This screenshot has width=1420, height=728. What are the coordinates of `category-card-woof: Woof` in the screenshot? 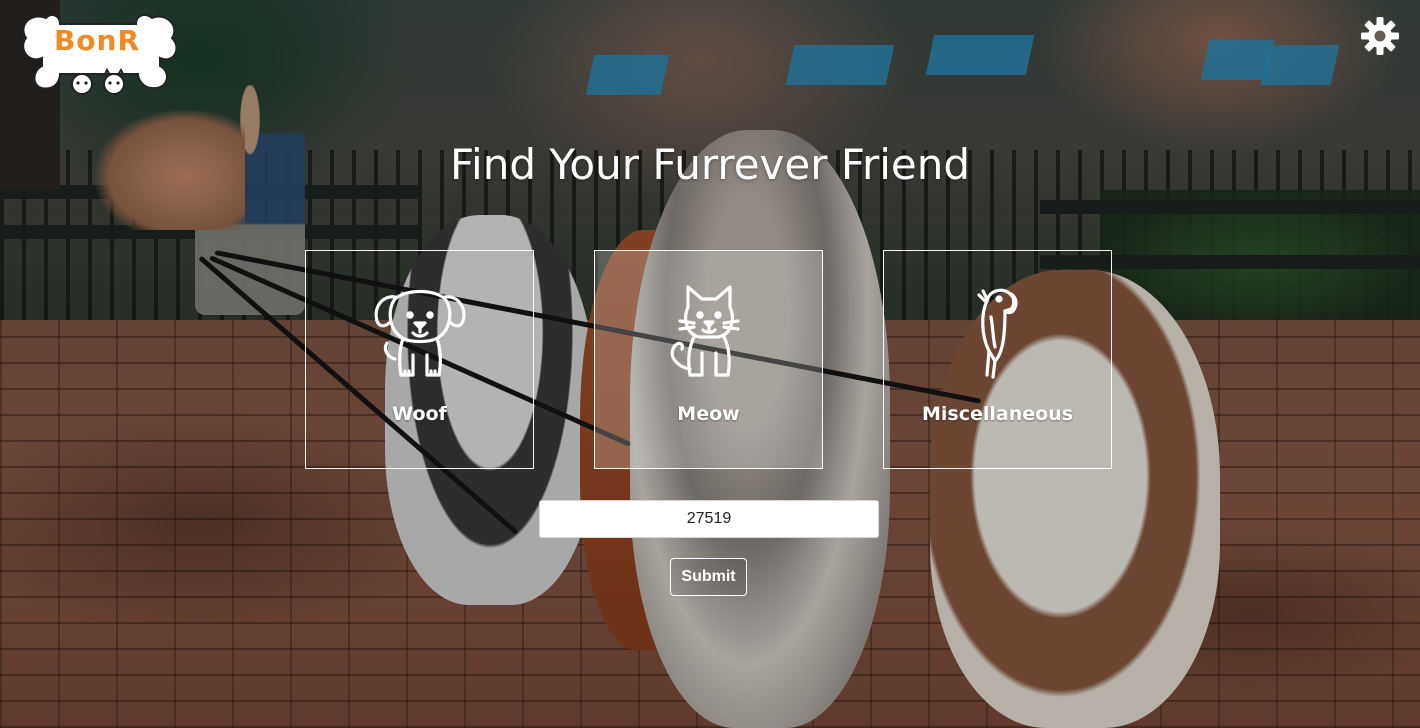 It's located at (419, 359).